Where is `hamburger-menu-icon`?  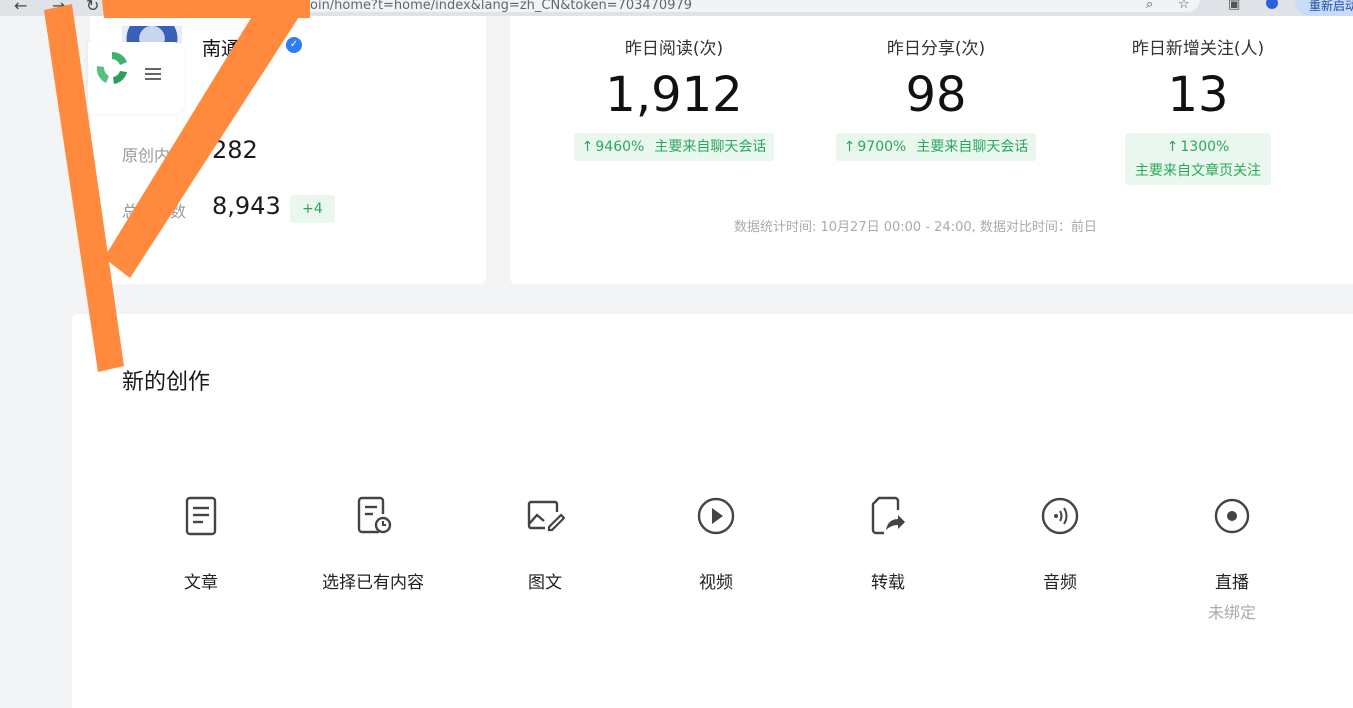 hamburger-menu-icon is located at coordinates (153, 74).